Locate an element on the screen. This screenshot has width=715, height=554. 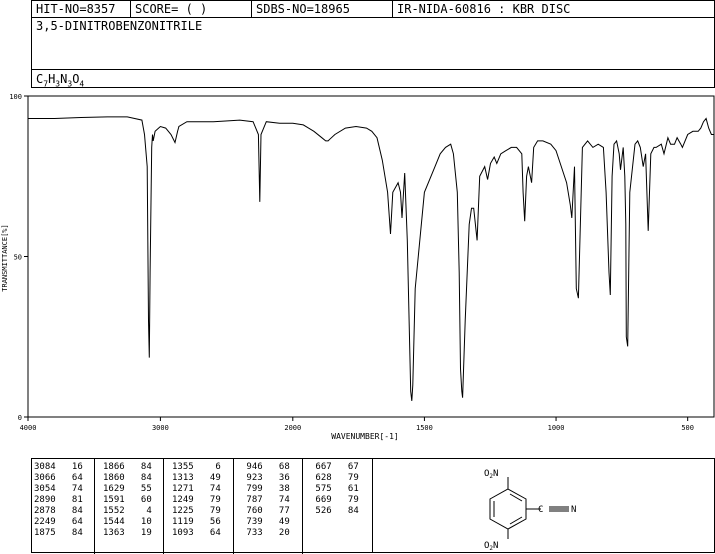
peak-row: 787 74 is located at coordinates (265, 500).